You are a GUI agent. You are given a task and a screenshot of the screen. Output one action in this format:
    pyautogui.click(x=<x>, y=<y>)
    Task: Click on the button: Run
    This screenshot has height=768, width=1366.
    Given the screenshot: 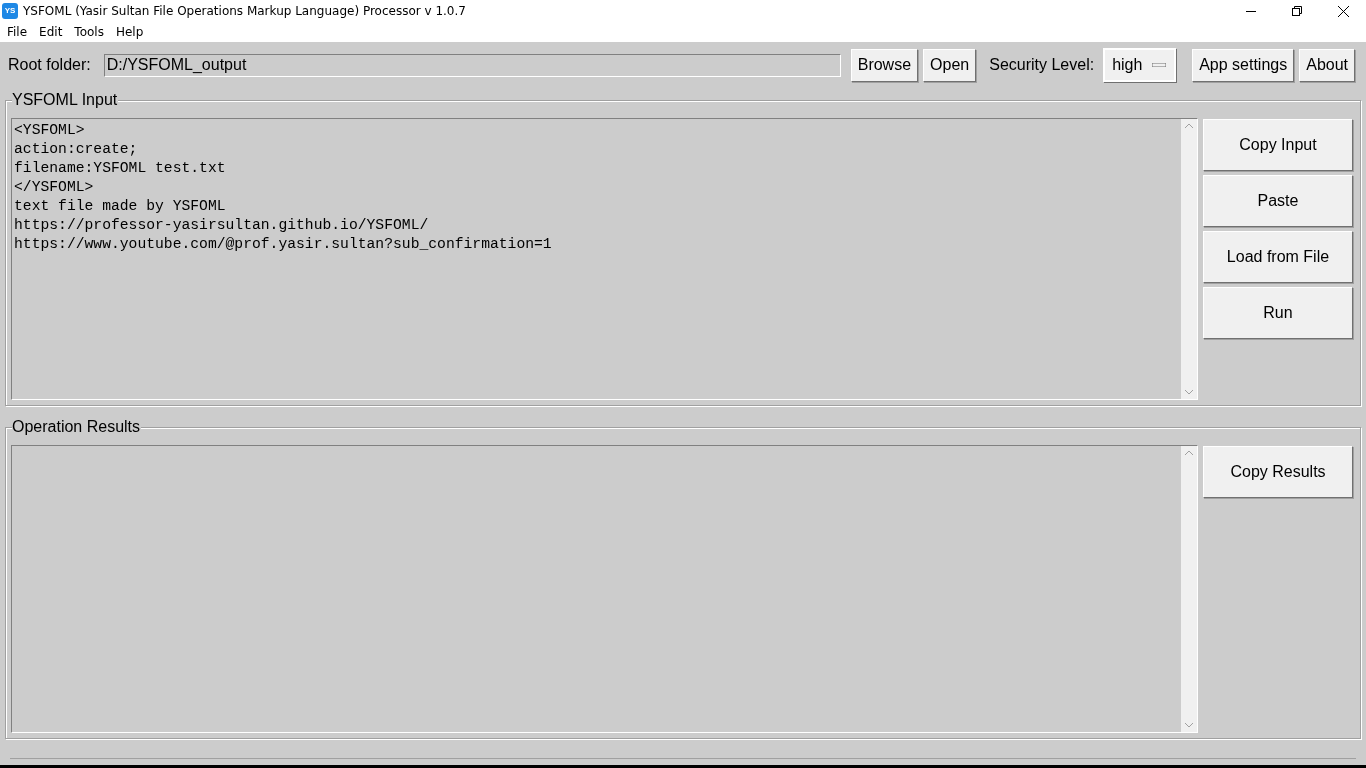 What is the action you would take?
    pyautogui.click(x=1278, y=313)
    